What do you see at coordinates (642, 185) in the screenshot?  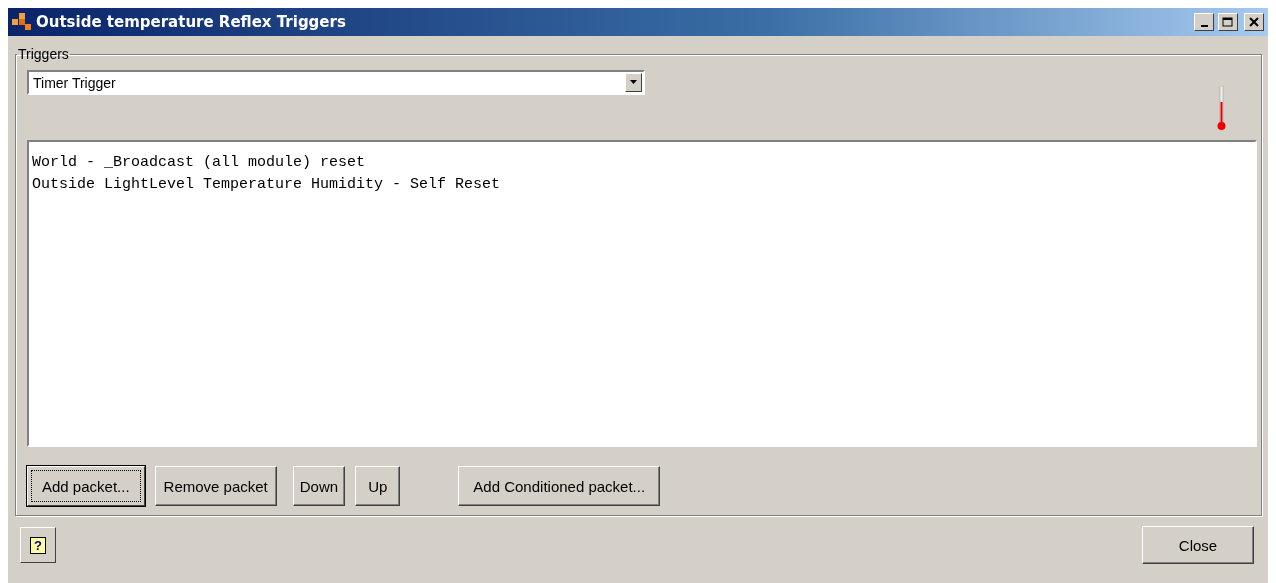 I see `packet-item: Outside LightLevel Temperature Humidity - Self Reset` at bounding box center [642, 185].